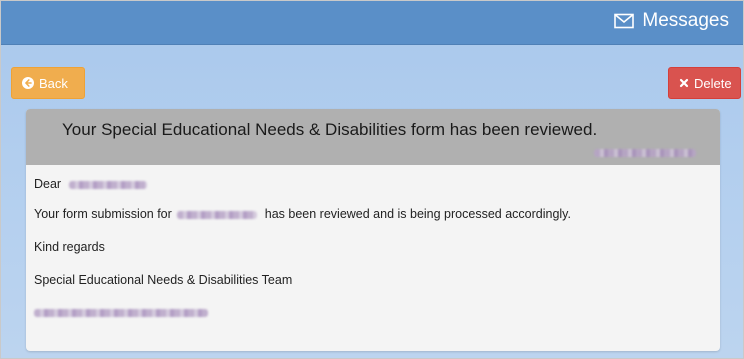 The width and height of the screenshot is (744, 359). I want to click on closing-line: Kind regards, so click(69, 247).